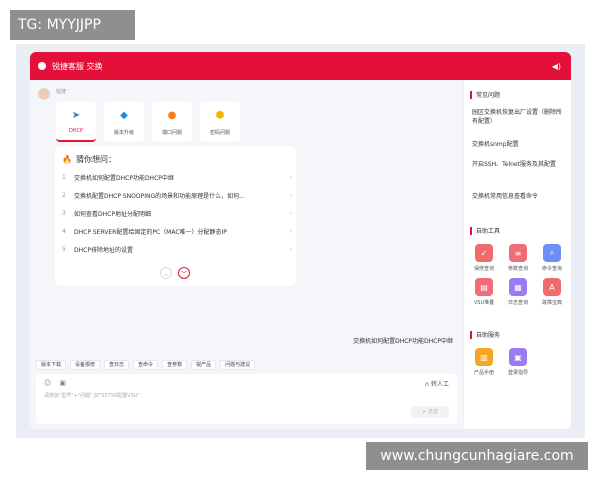 This screenshot has width=600, height=480. I want to click on params-icon: ≡, so click(518, 253).